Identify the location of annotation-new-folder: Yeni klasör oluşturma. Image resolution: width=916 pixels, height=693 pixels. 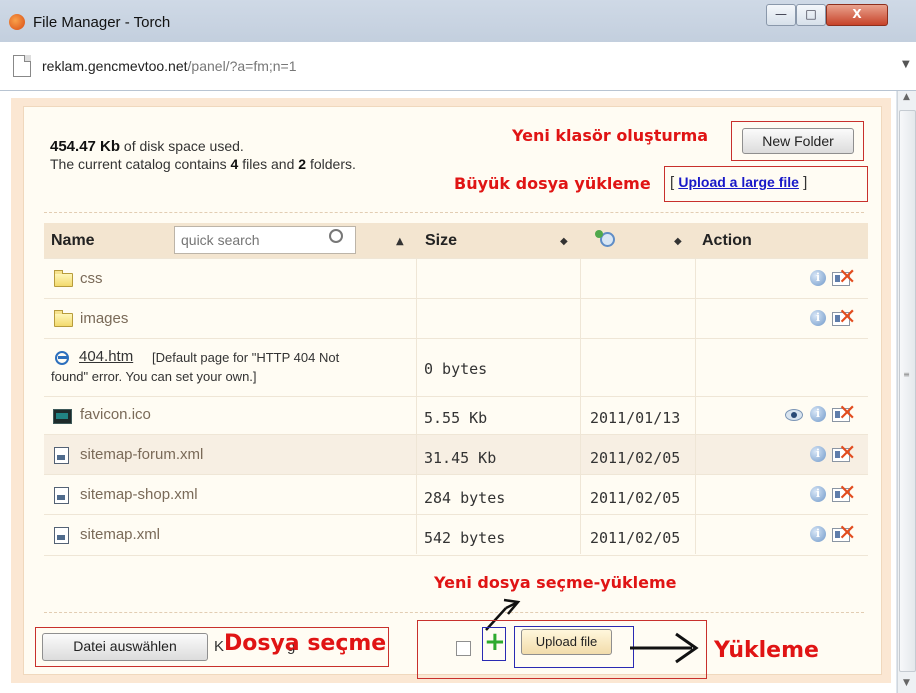
(610, 135).